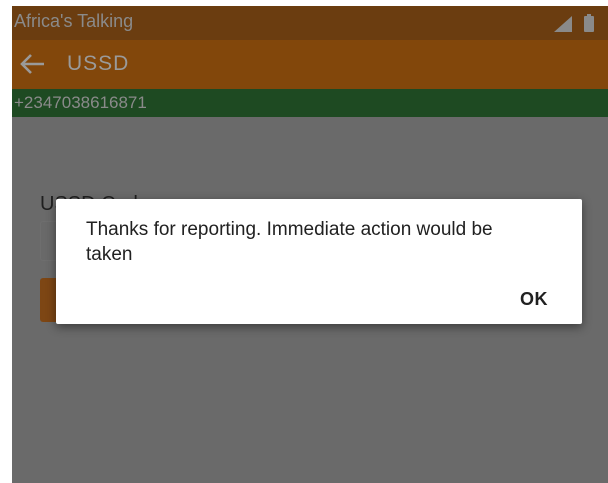 This screenshot has height=483, width=608. What do you see at coordinates (98, 63) in the screenshot?
I see `page-title: USSD` at bounding box center [98, 63].